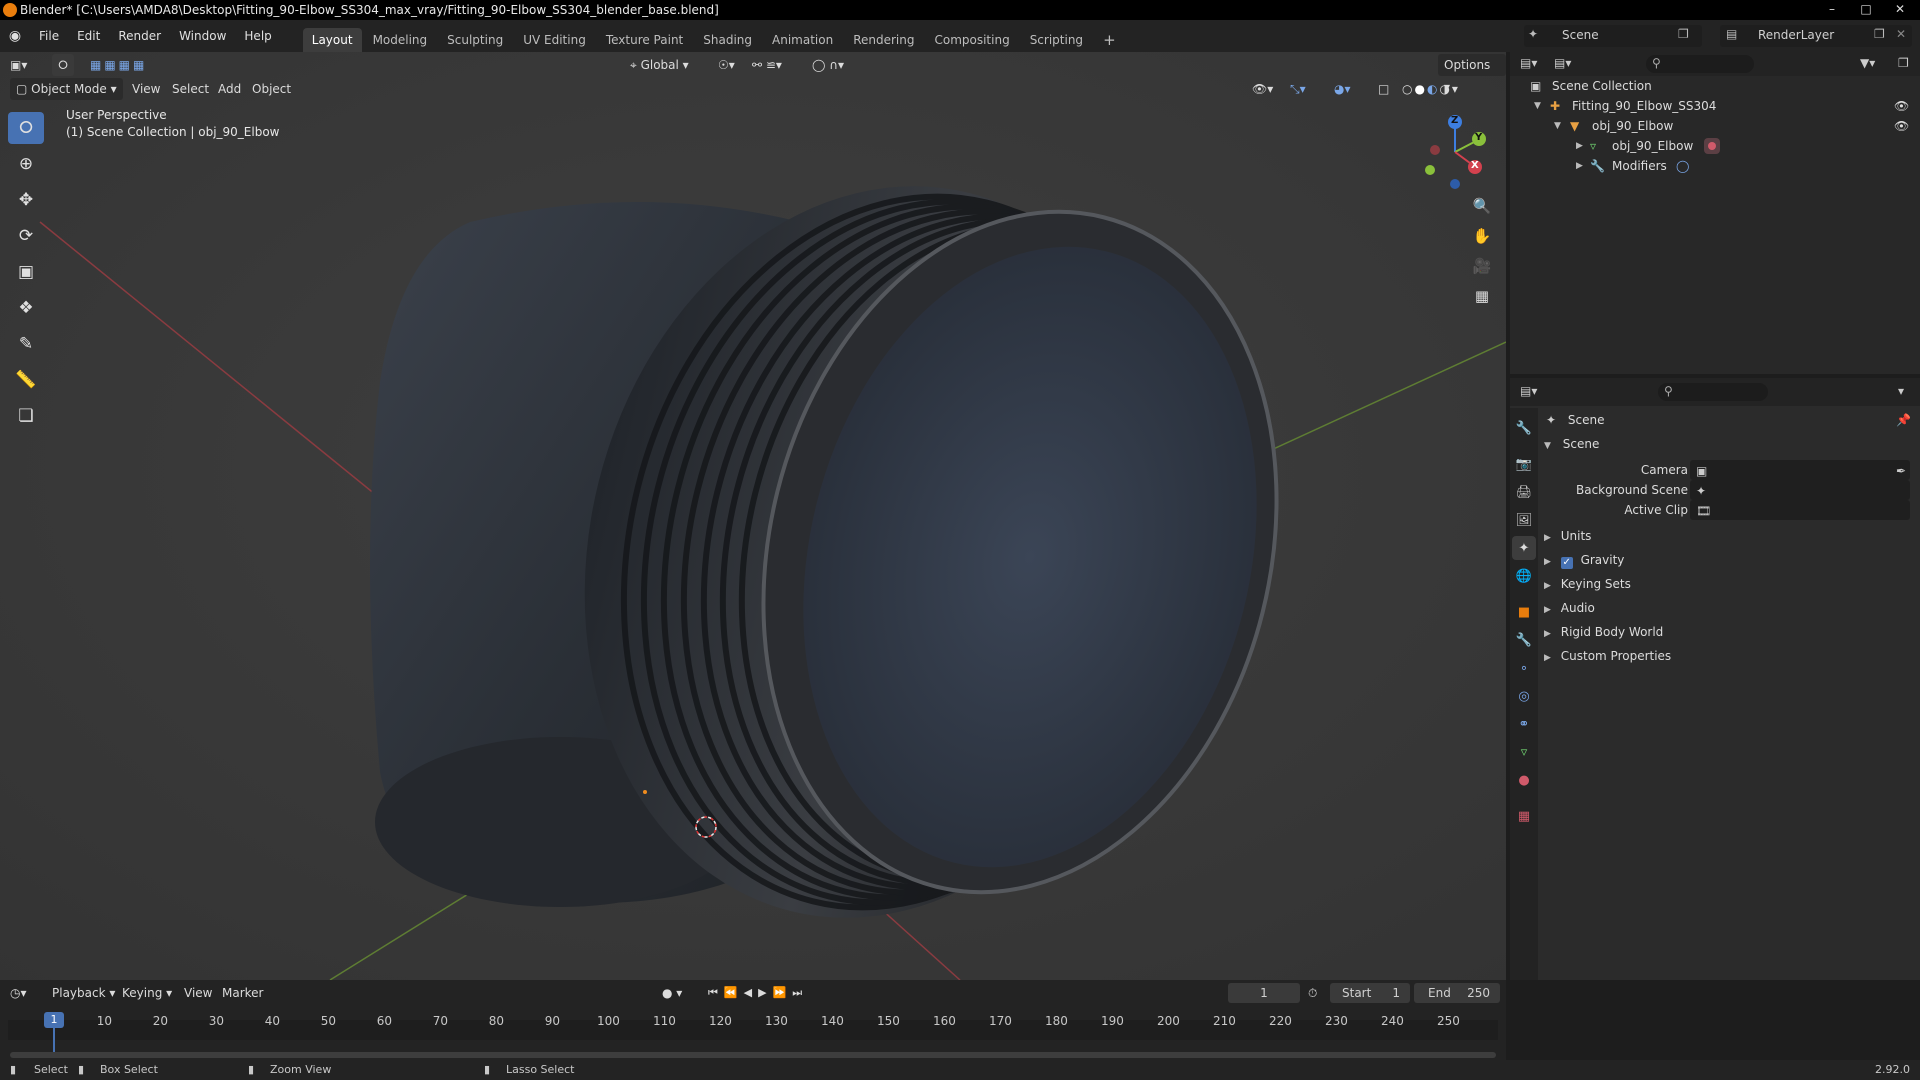 The image size is (1920, 1080). Describe the element at coordinates (26, 236) in the screenshot. I see `rotate-tool-icon: ⟳` at that location.